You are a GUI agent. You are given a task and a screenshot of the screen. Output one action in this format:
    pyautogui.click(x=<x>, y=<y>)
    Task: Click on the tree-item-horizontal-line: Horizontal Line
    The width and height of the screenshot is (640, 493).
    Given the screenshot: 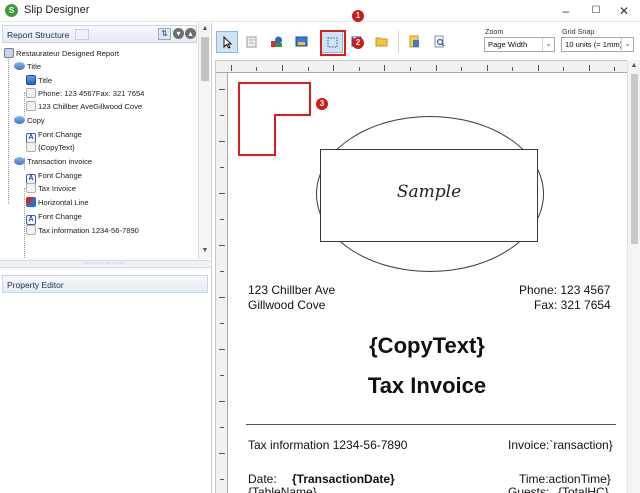 What is the action you would take?
    pyautogui.click(x=57, y=202)
    